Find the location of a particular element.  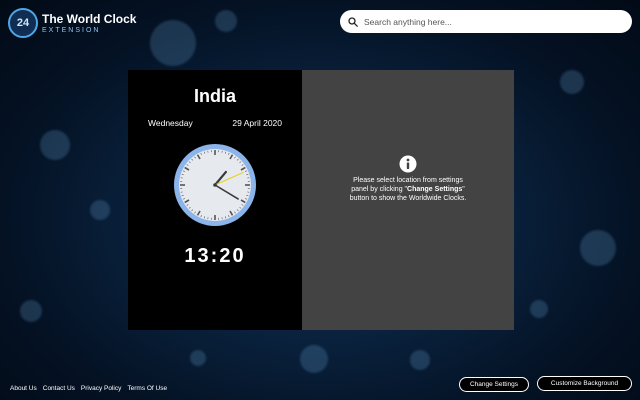

logo-title: The World Clock is located at coordinates (89, 18).